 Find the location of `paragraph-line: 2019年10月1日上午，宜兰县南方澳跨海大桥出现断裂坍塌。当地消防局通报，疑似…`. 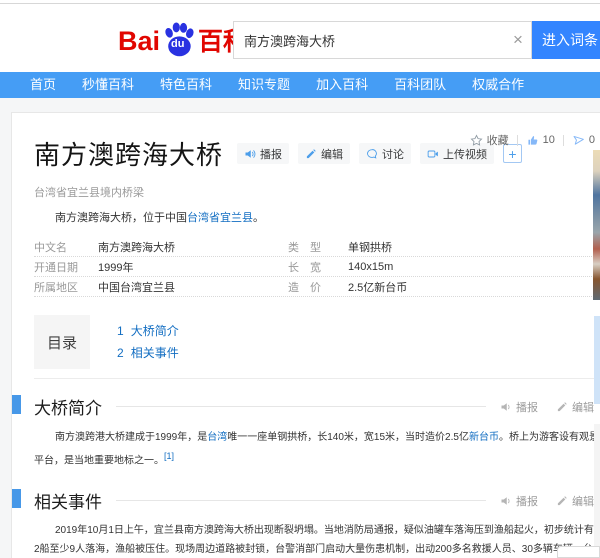

paragraph-line: 2019年10月1日上午，宜兰县南方澳跨海大桥出现断裂坍塌。当地消防局通报，疑似… is located at coordinates (324, 531).